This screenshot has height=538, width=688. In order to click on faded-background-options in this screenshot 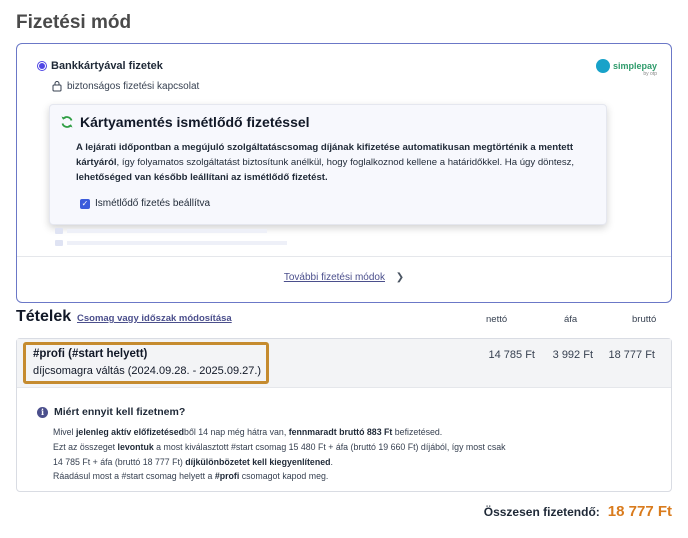, I will do `click(175, 239)`.